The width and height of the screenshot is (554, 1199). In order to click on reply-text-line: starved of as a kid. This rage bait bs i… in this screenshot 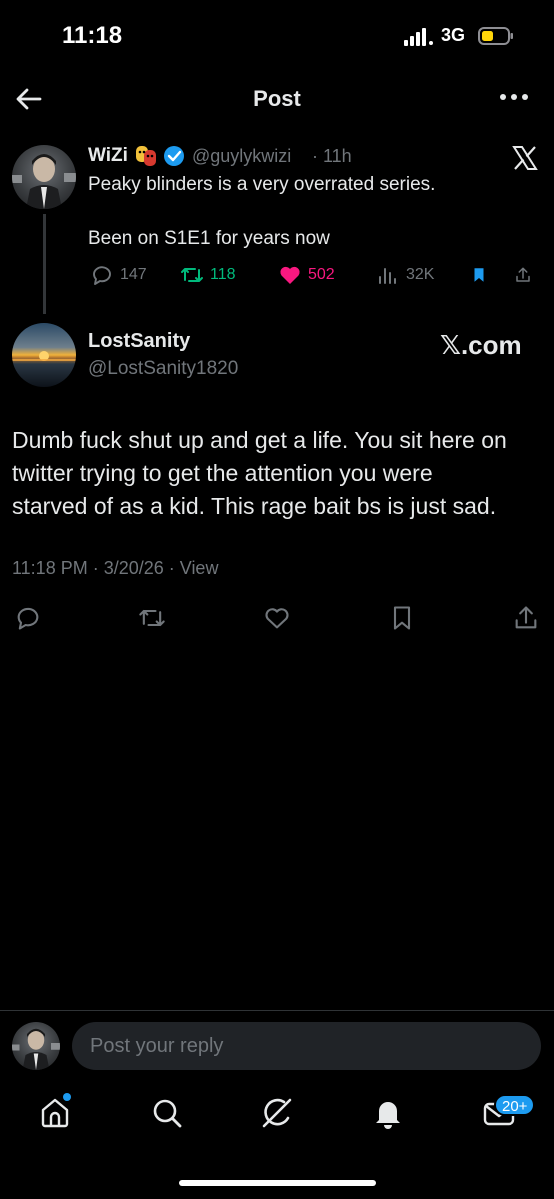, I will do `click(254, 506)`.